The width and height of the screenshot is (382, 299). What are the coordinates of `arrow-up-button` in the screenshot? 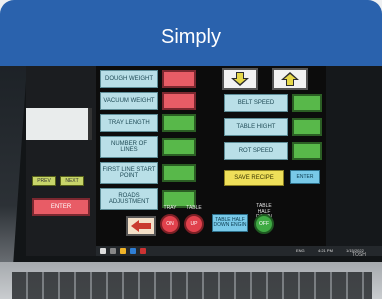 It's located at (290, 79).